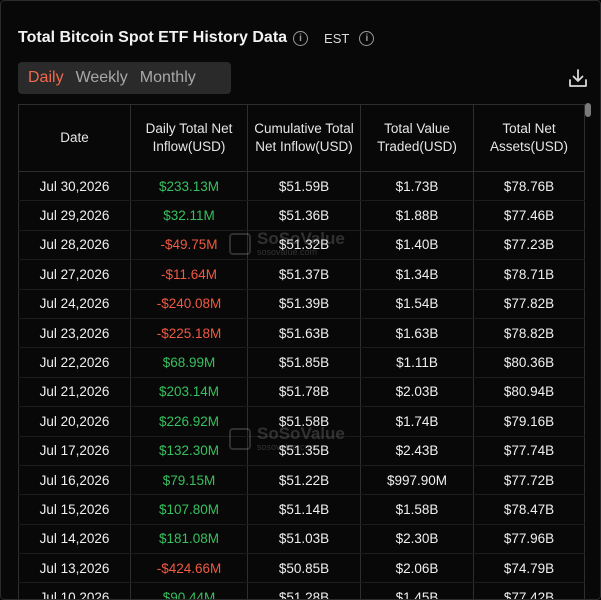 The image size is (601, 600). Describe the element at coordinates (367, 38) in the screenshot. I see `timezone-info-icon: i` at that location.